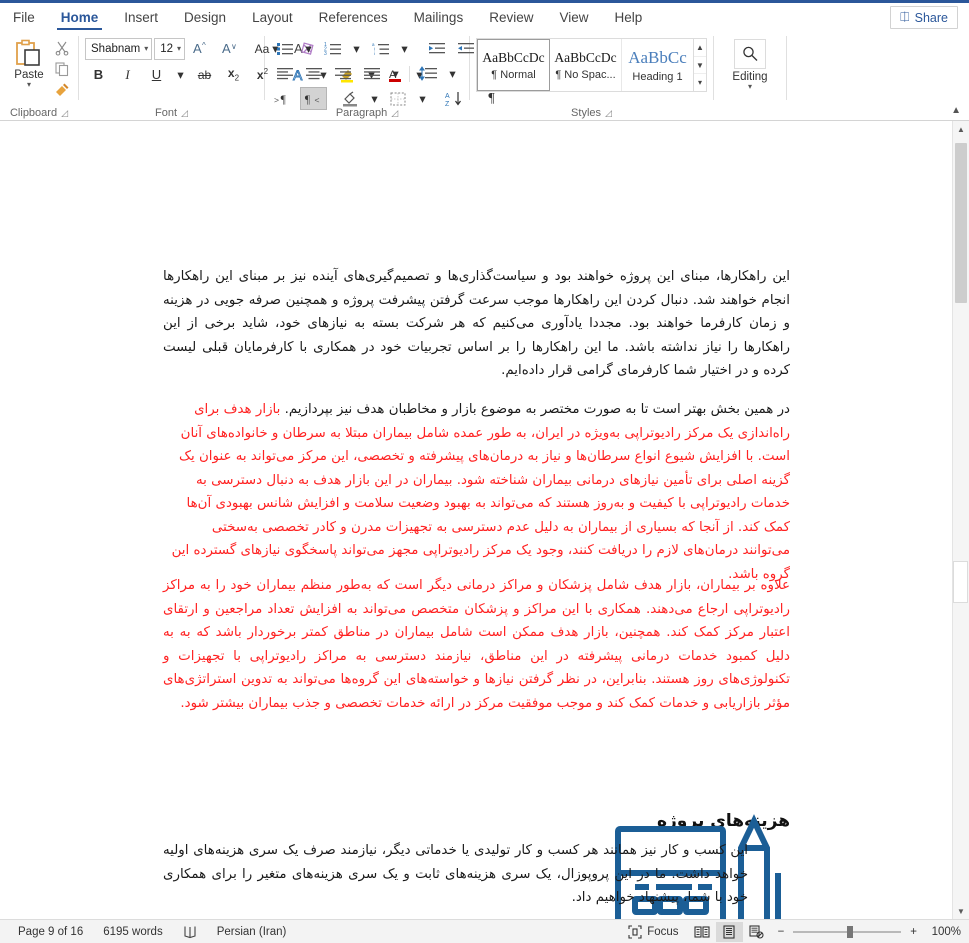 The width and height of the screenshot is (969, 943). Describe the element at coordinates (50, 932) in the screenshot. I see `page-indicator: Page 9 of 16` at that location.